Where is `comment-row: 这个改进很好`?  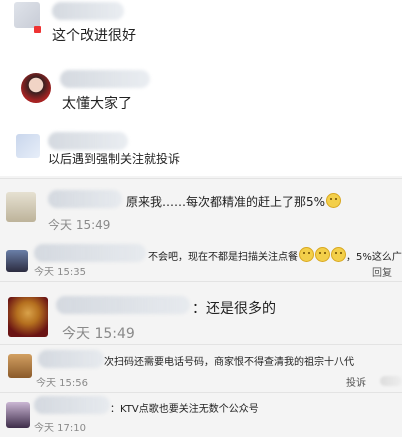
comment-row: 这个改进很好 is located at coordinates (201, 29).